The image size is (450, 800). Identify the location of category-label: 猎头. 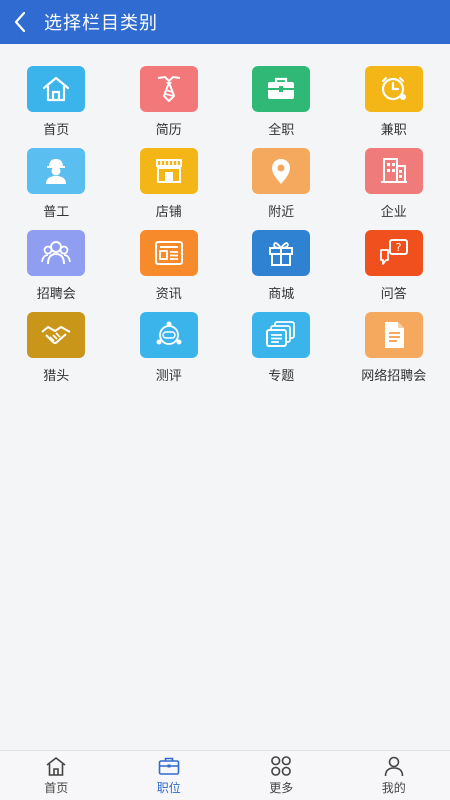
(56, 376).